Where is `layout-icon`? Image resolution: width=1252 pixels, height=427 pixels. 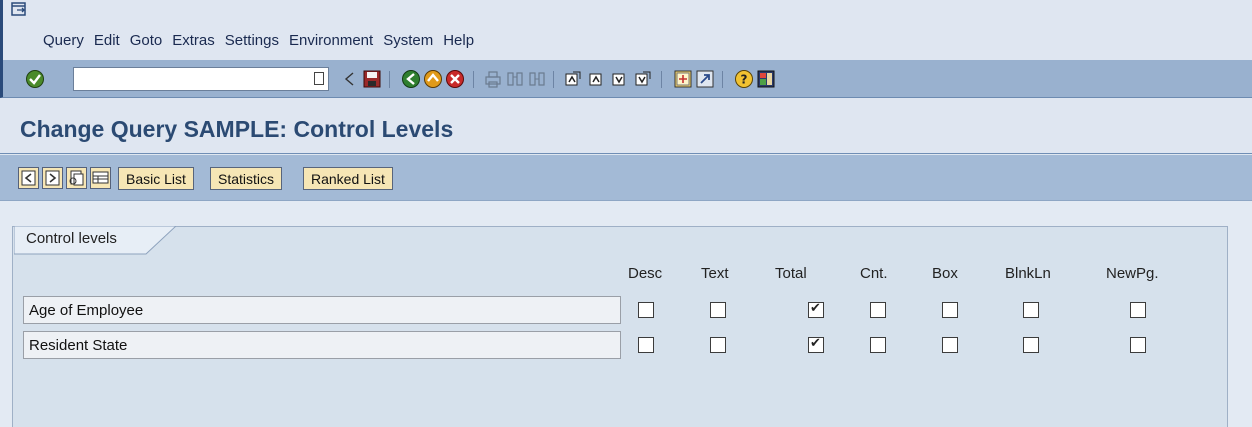
layout-icon is located at coordinates (100, 177).